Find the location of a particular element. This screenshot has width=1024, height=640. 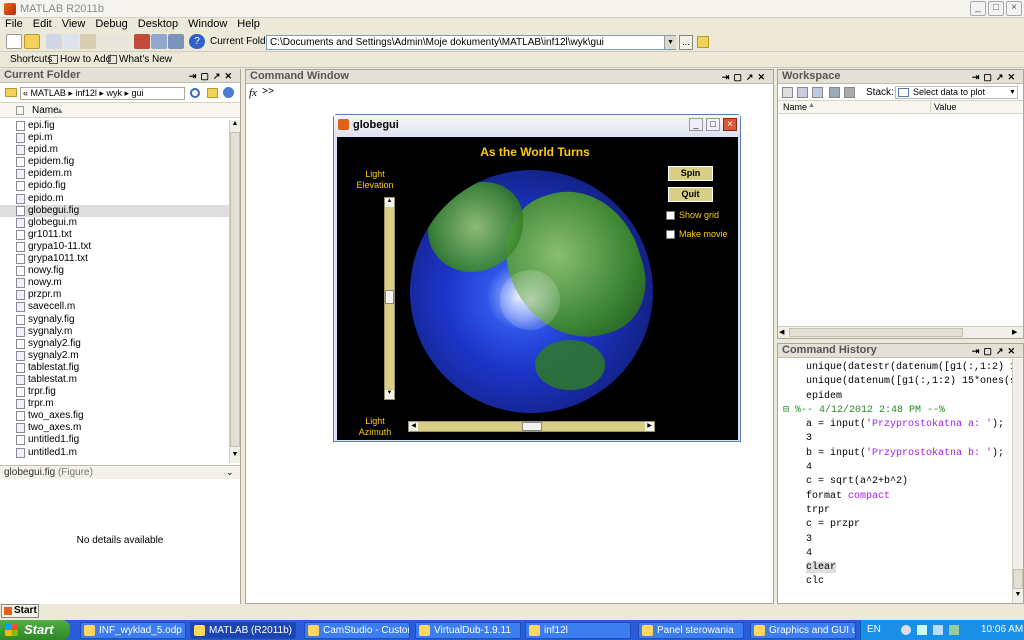

history-entry: c = sqrt(a^2+b^2) is located at coordinates (900, 482).